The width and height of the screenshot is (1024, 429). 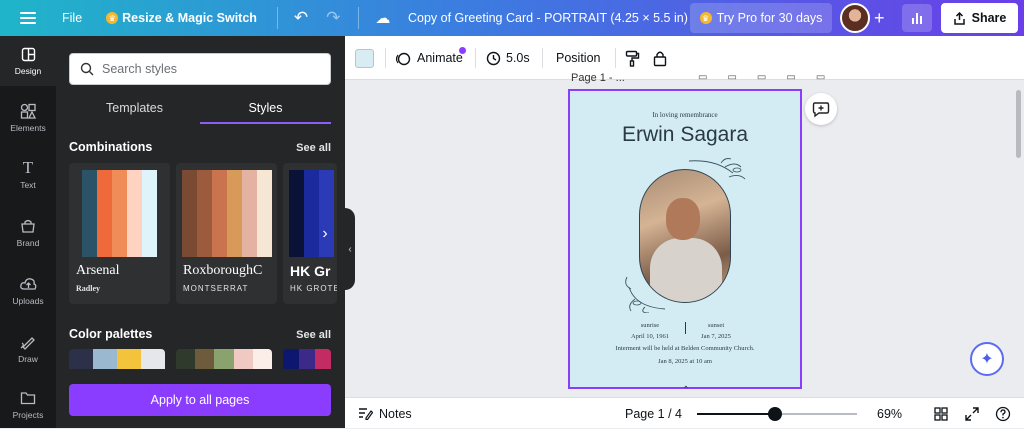 What do you see at coordinates (310, 271) in the screenshot?
I see `combination-name: HK Gr` at bounding box center [310, 271].